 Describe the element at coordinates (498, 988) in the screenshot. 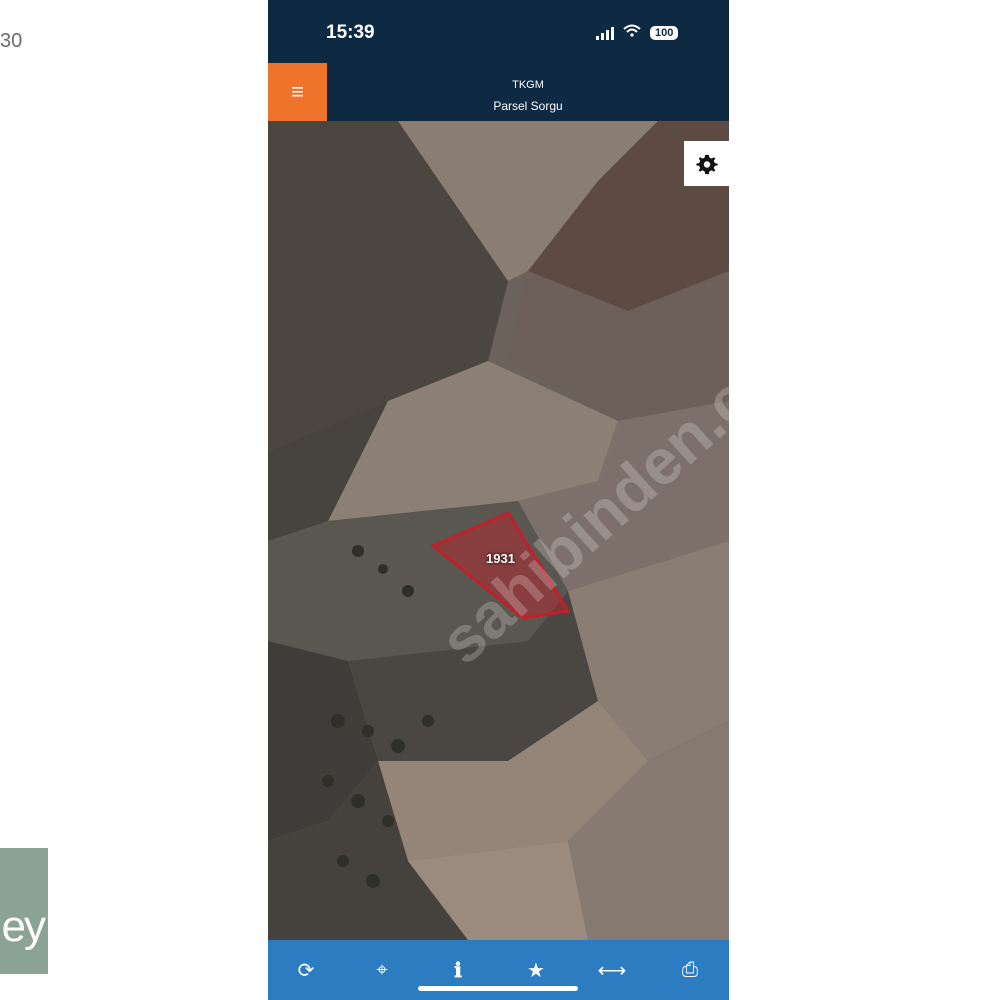

I see `home-indicator` at that location.